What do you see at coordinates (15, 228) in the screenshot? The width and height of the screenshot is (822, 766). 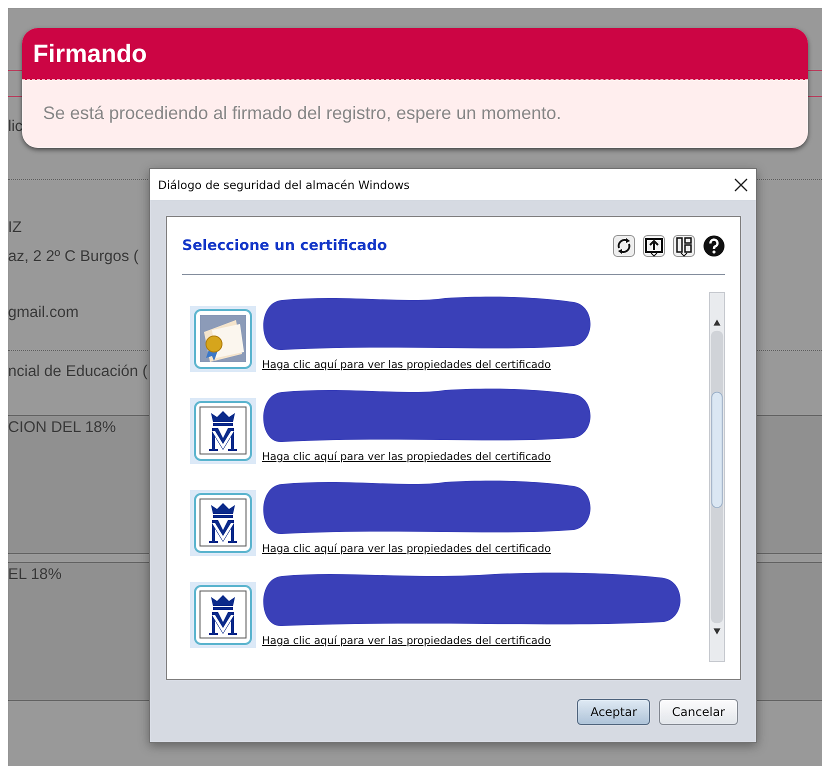 I see `page-text: IZ` at bounding box center [15, 228].